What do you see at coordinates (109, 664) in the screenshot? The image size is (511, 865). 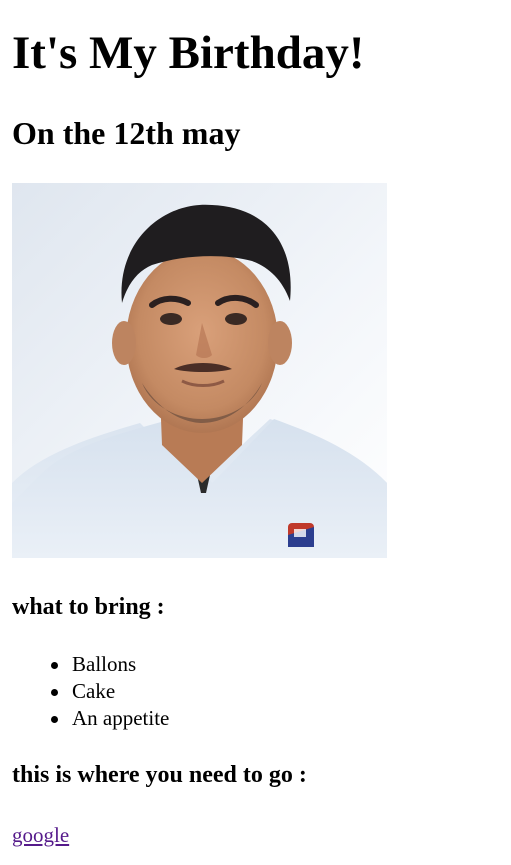 I see `list-item: Ballons` at bounding box center [109, 664].